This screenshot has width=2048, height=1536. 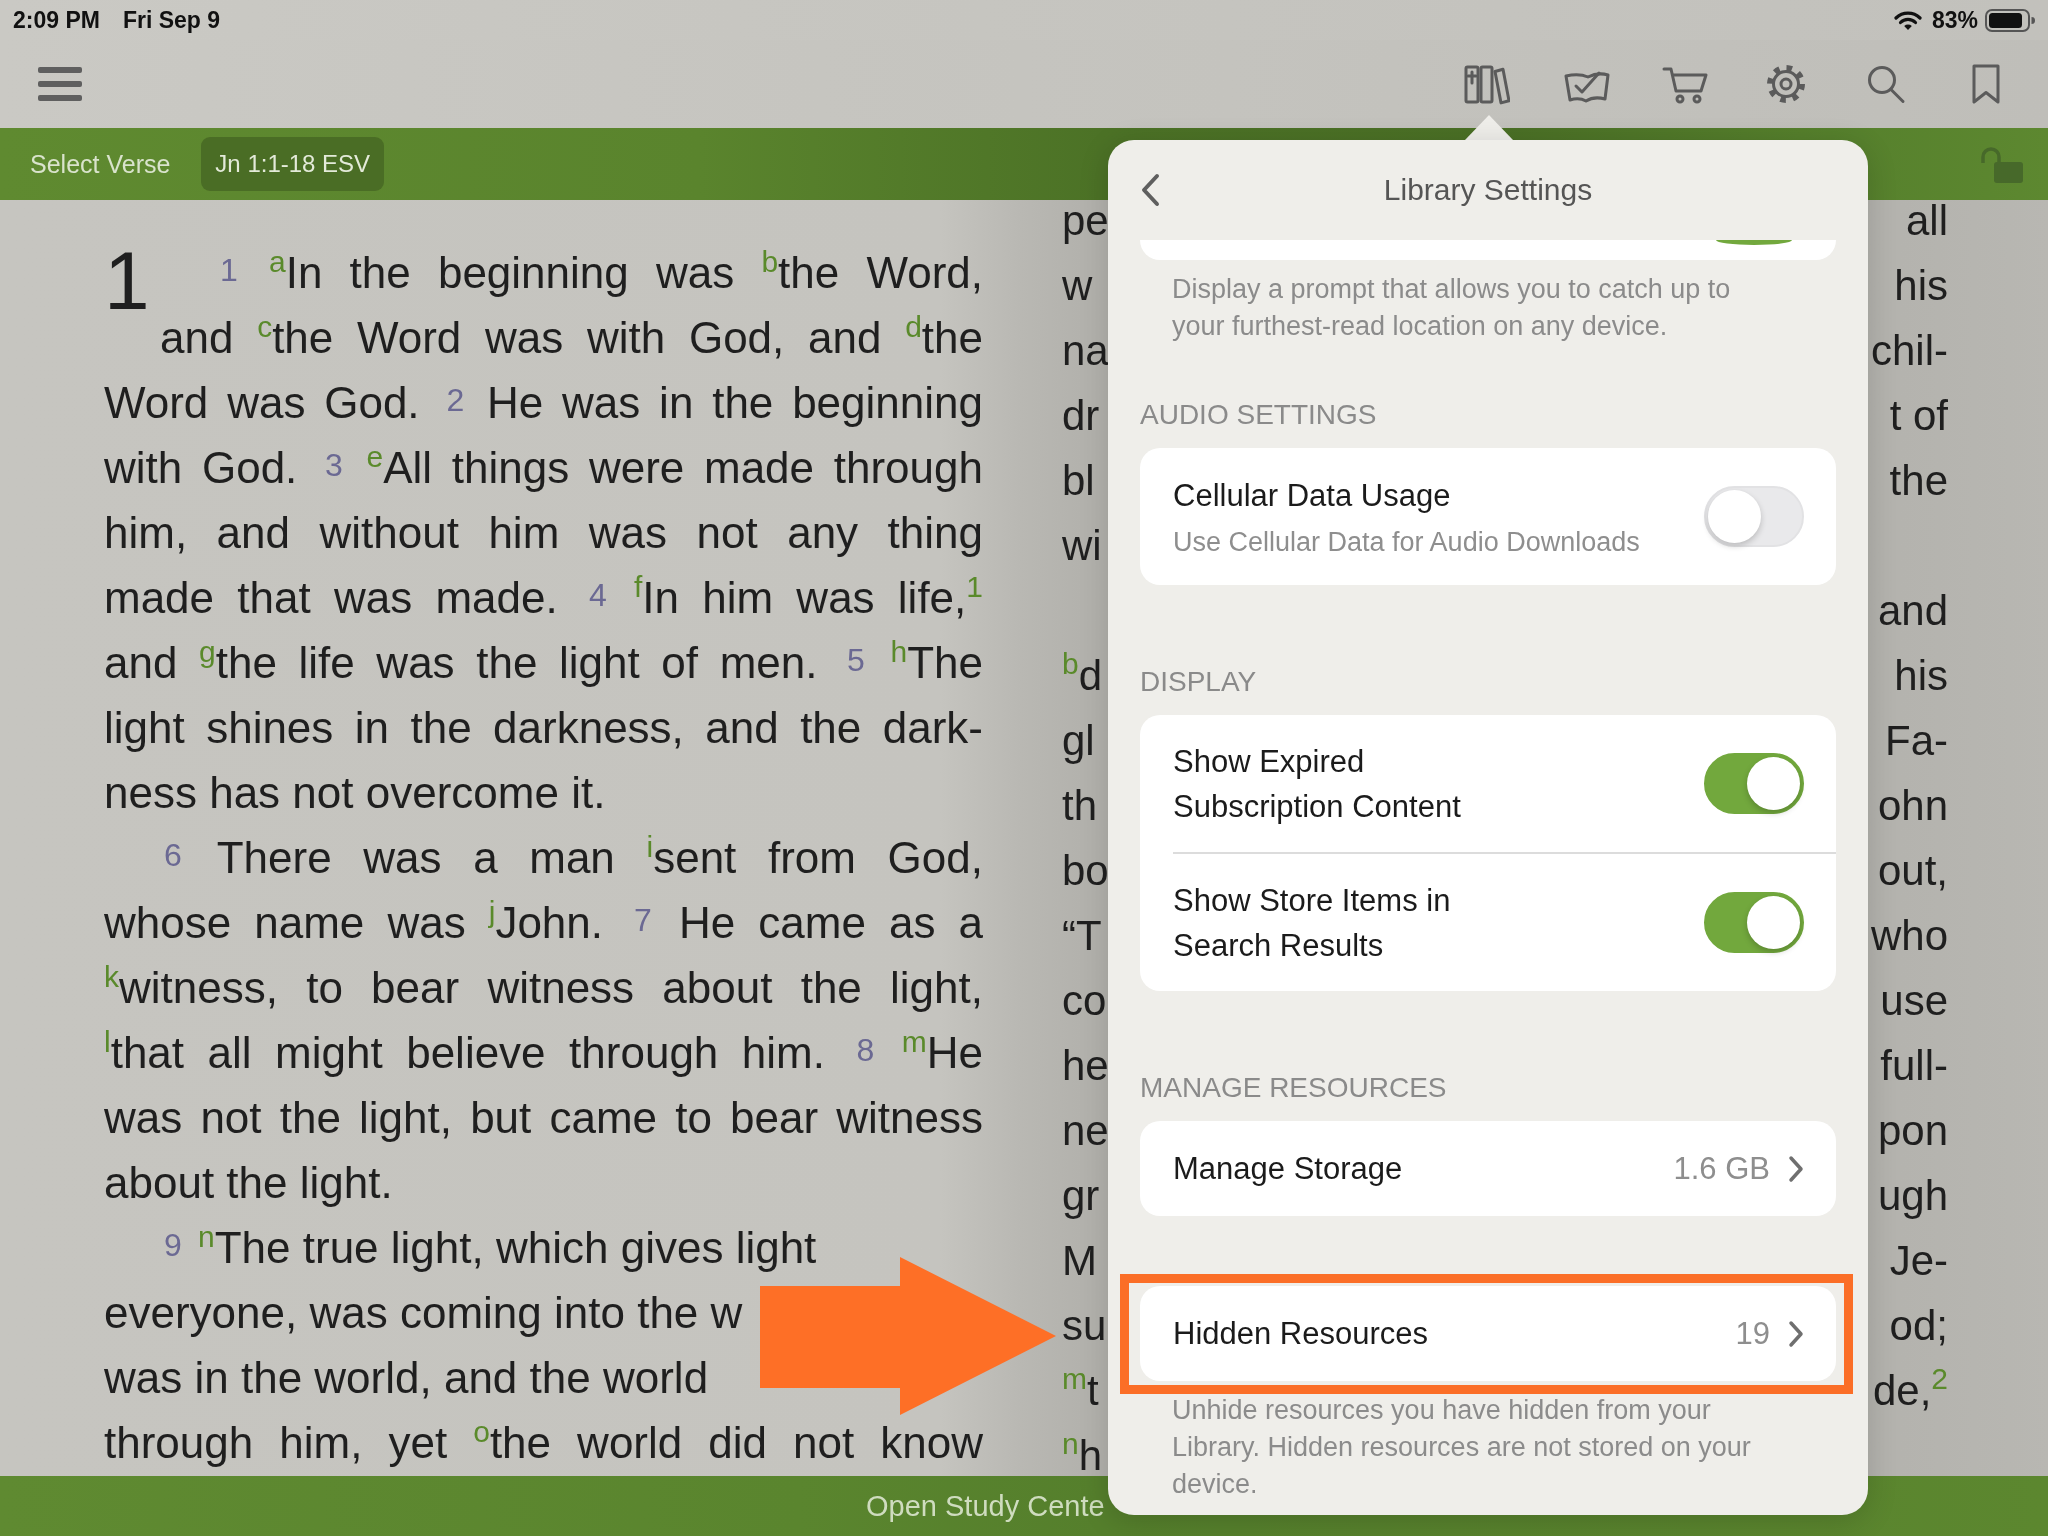 I want to click on popover-title: Library Settings, so click(x=1488, y=190).